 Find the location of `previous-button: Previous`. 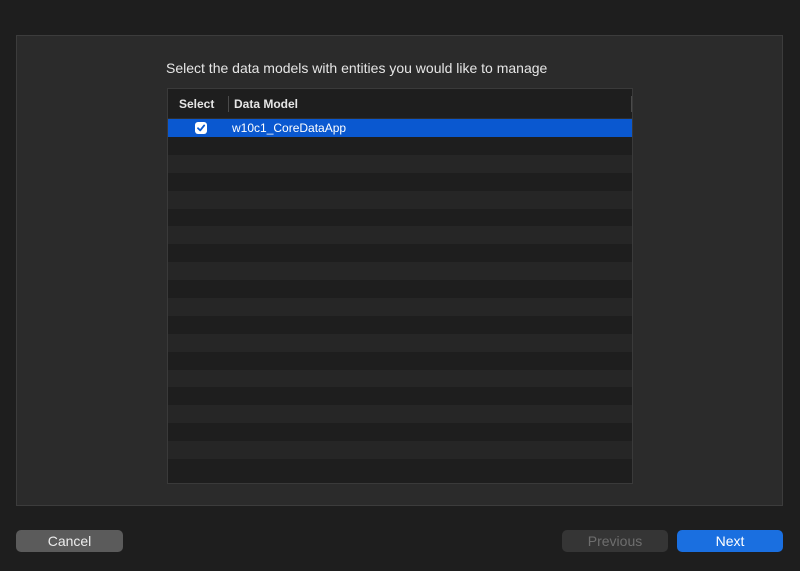

previous-button: Previous is located at coordinates (615, 541).